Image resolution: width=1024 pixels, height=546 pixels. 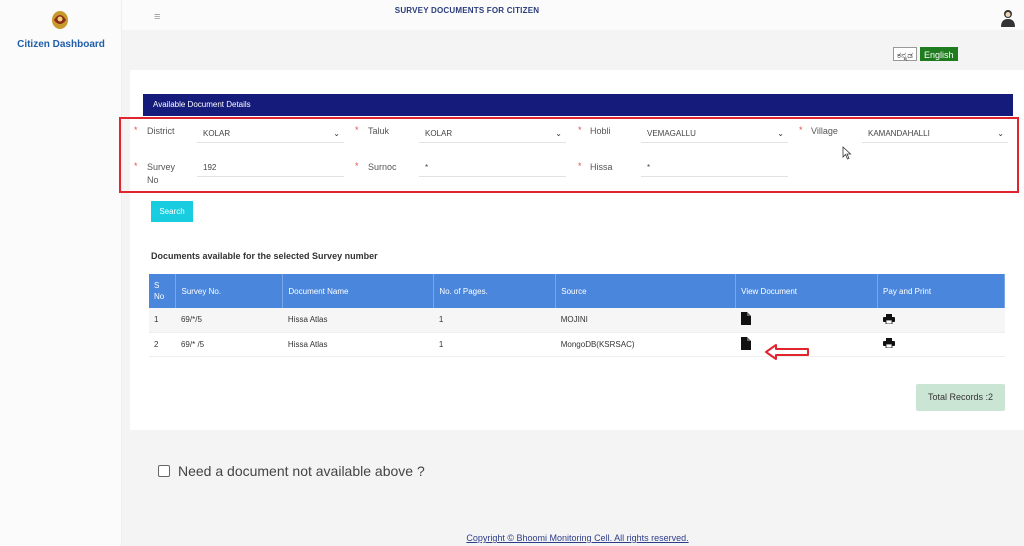 I want to click on survey-no-input: 192, so click(x=270, y=167).